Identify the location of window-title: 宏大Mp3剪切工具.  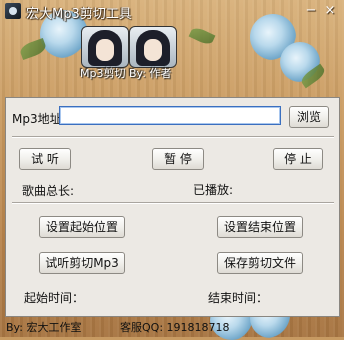
(79, 14).